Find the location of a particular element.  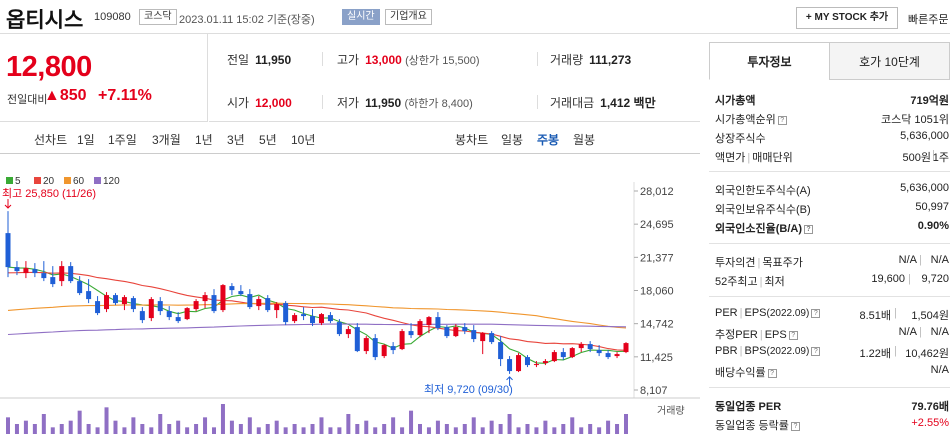

tab-order-book: 호가 10단계 is located at coordinates (889, 61).